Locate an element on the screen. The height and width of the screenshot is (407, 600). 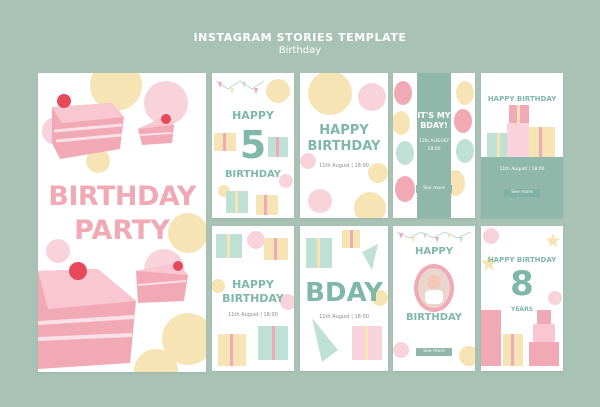
story-card-happy-birthday-gifts: HAPPY BIRTHDAY 11th August | 18:00 is located at coordinates (253, 298).